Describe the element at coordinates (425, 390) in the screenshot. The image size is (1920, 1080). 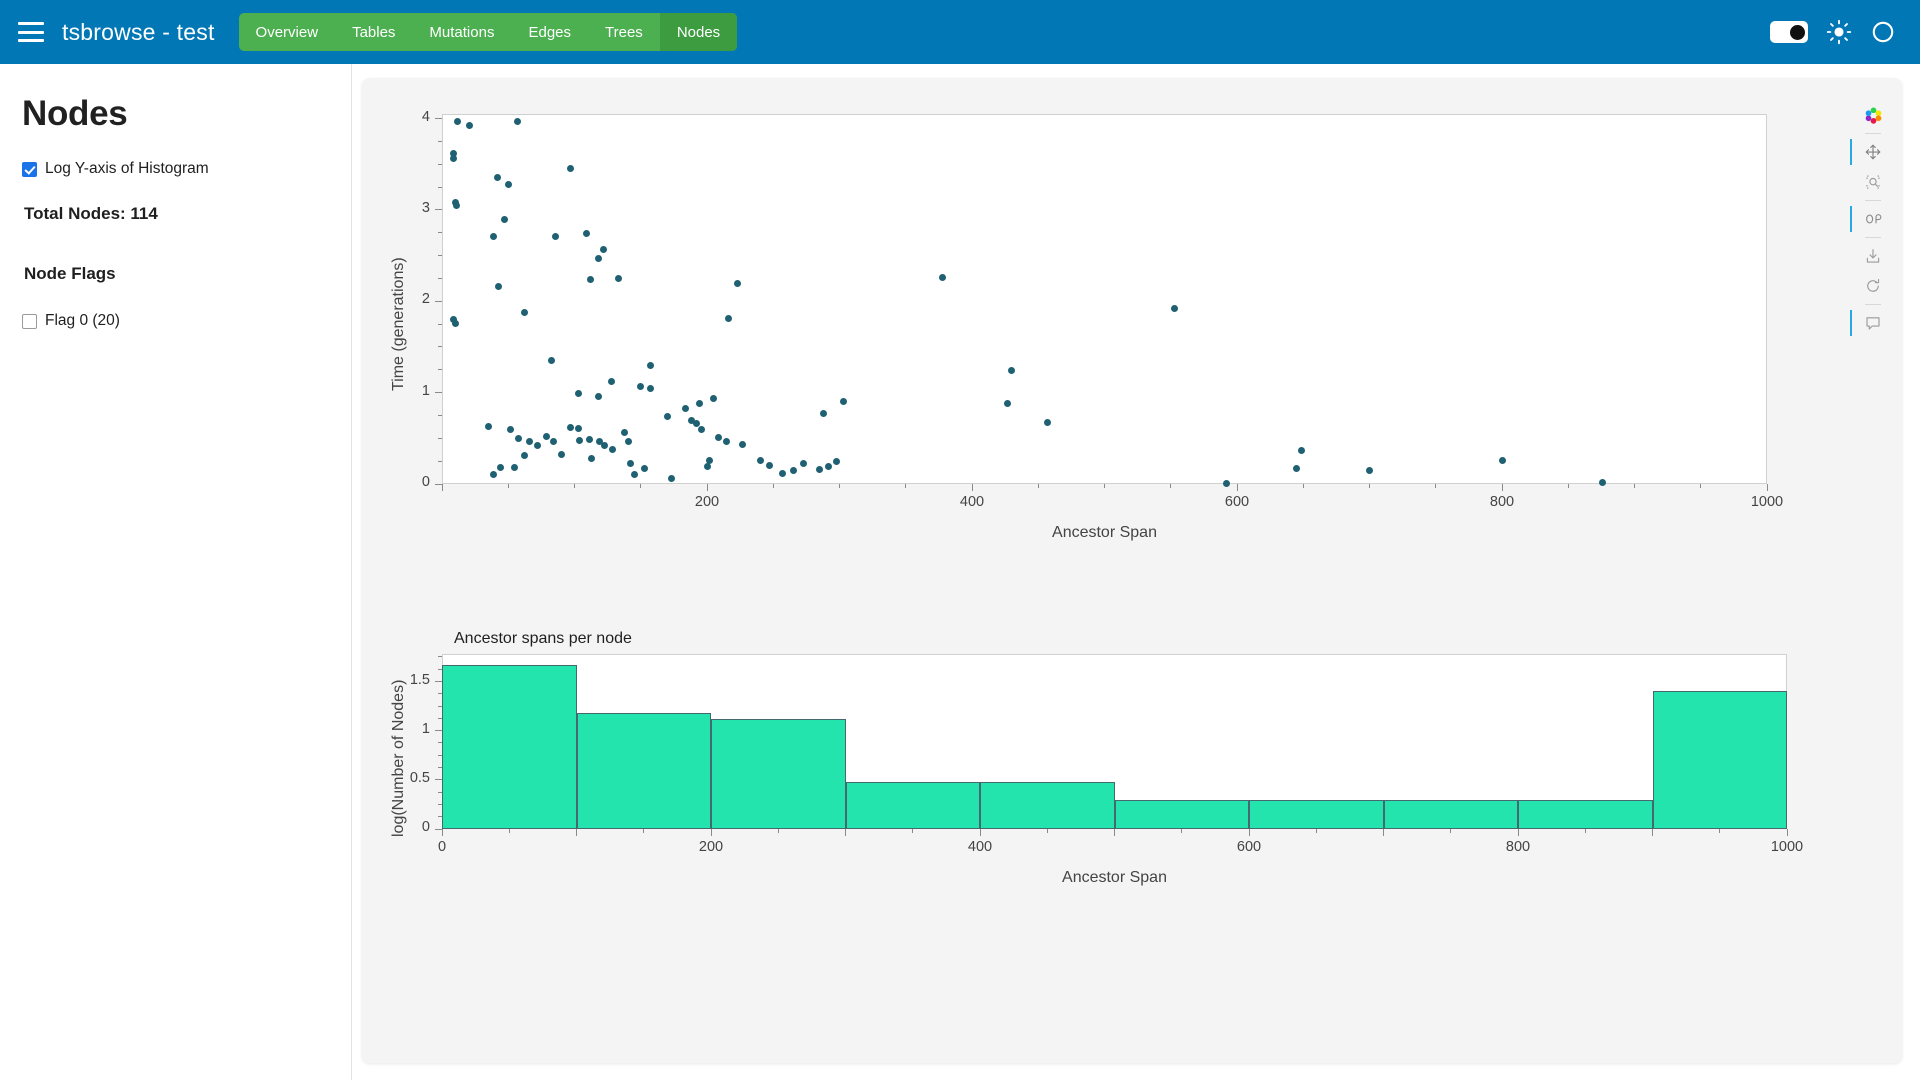
I see `scatter-y-tick-label: 1` at that location.